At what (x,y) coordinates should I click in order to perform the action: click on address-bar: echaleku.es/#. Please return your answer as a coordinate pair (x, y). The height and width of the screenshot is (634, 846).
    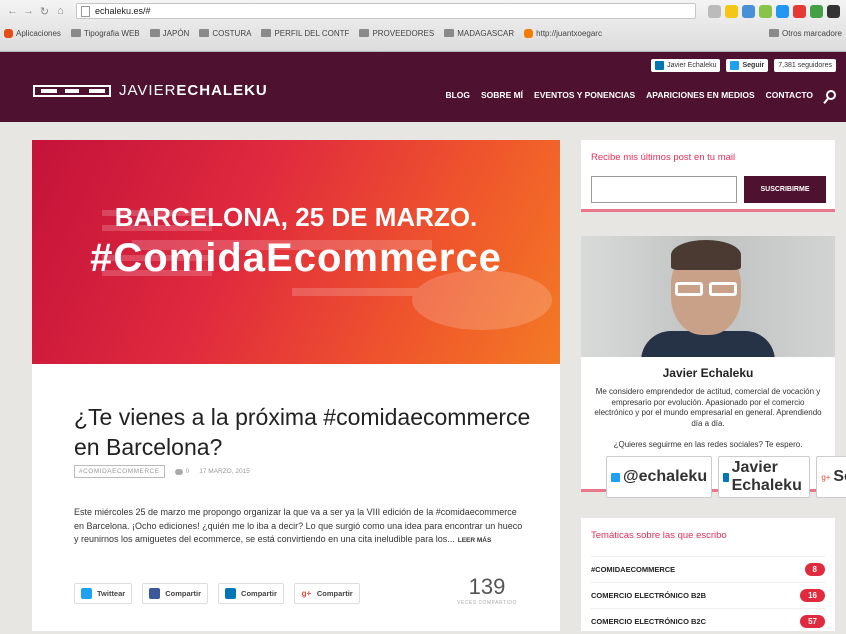
    Looking at the image, I should click on (386, 11).